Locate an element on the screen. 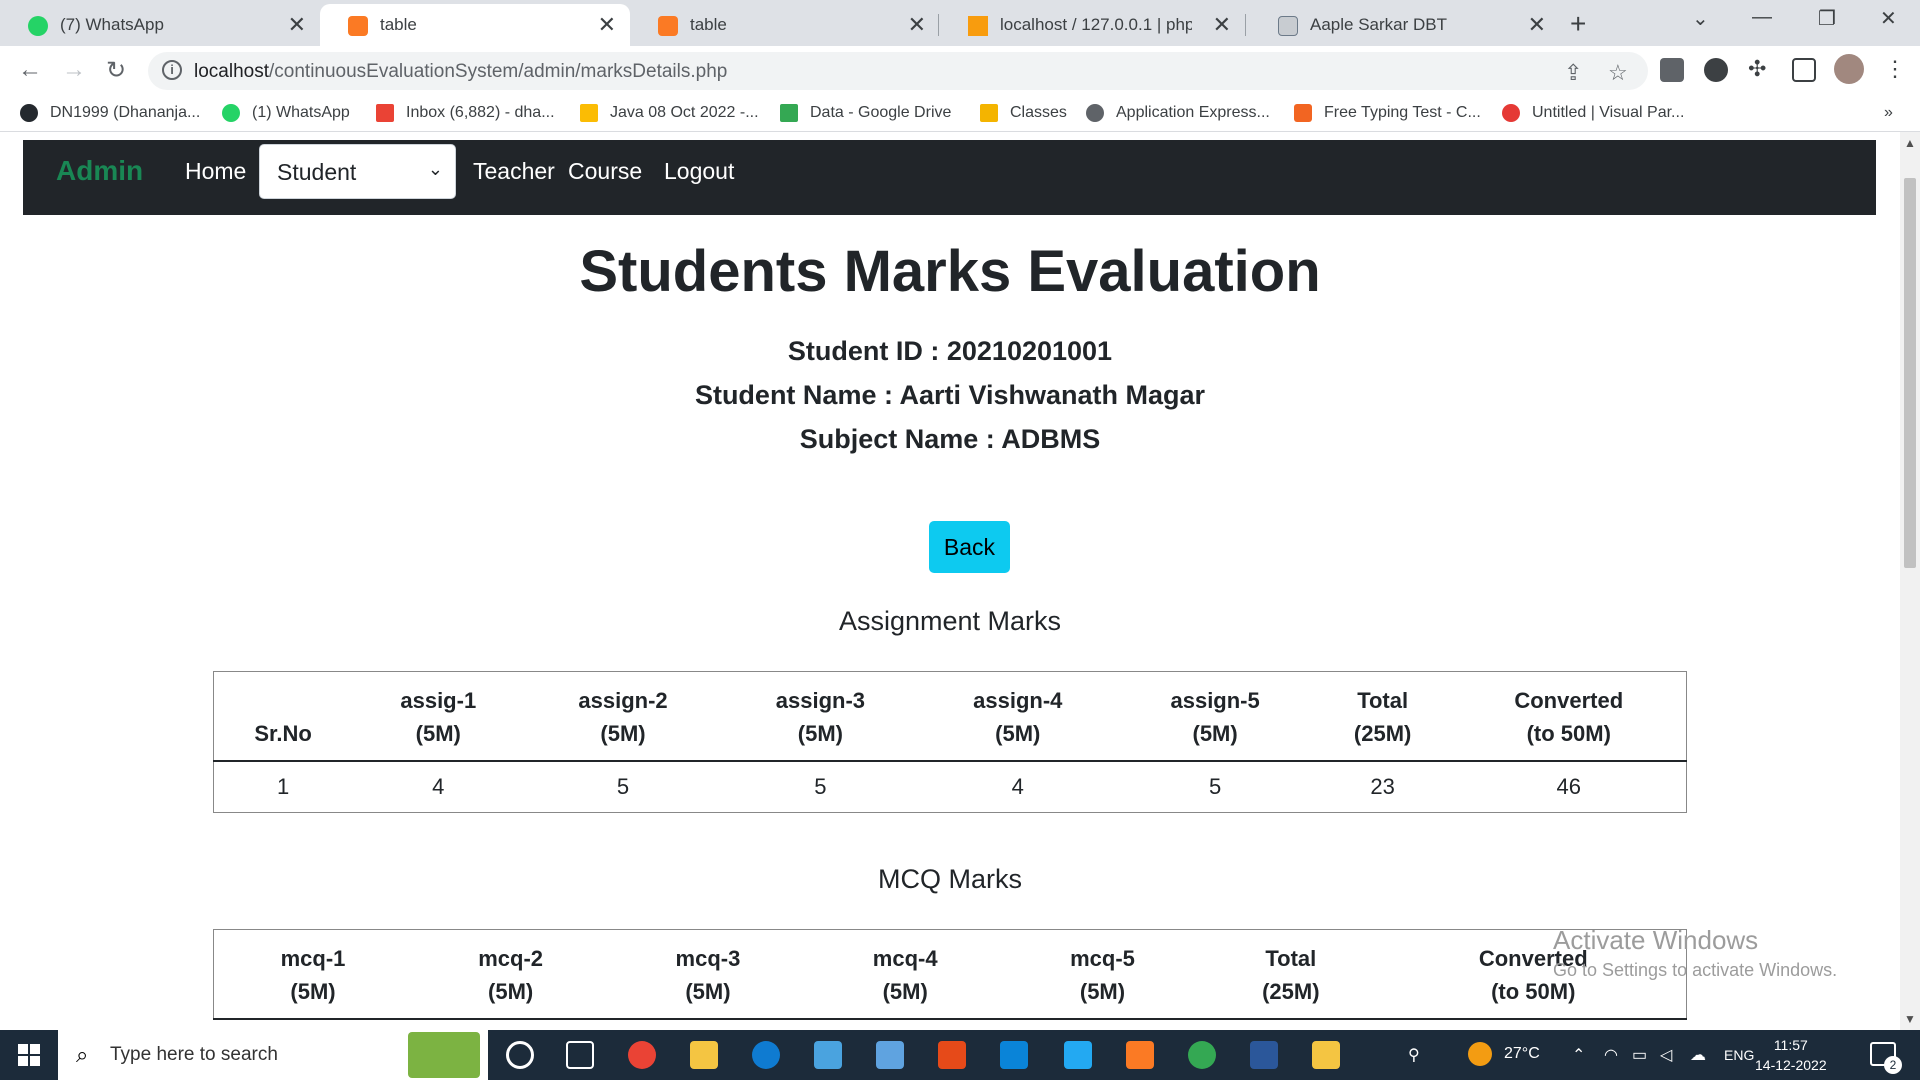  bookmark-classes: Classes is located at coordinates (1023, 113).